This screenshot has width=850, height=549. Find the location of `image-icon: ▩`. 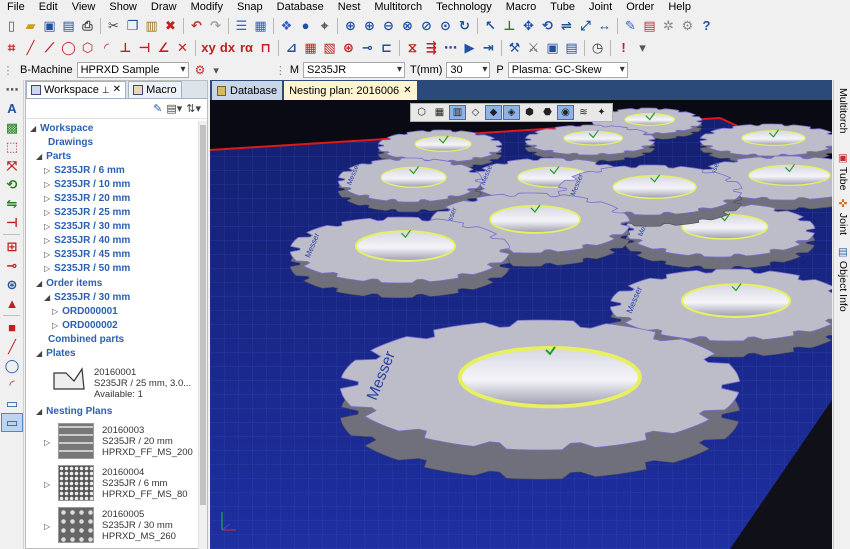

image-icon: ▩ is located at coordinates (12, 127).